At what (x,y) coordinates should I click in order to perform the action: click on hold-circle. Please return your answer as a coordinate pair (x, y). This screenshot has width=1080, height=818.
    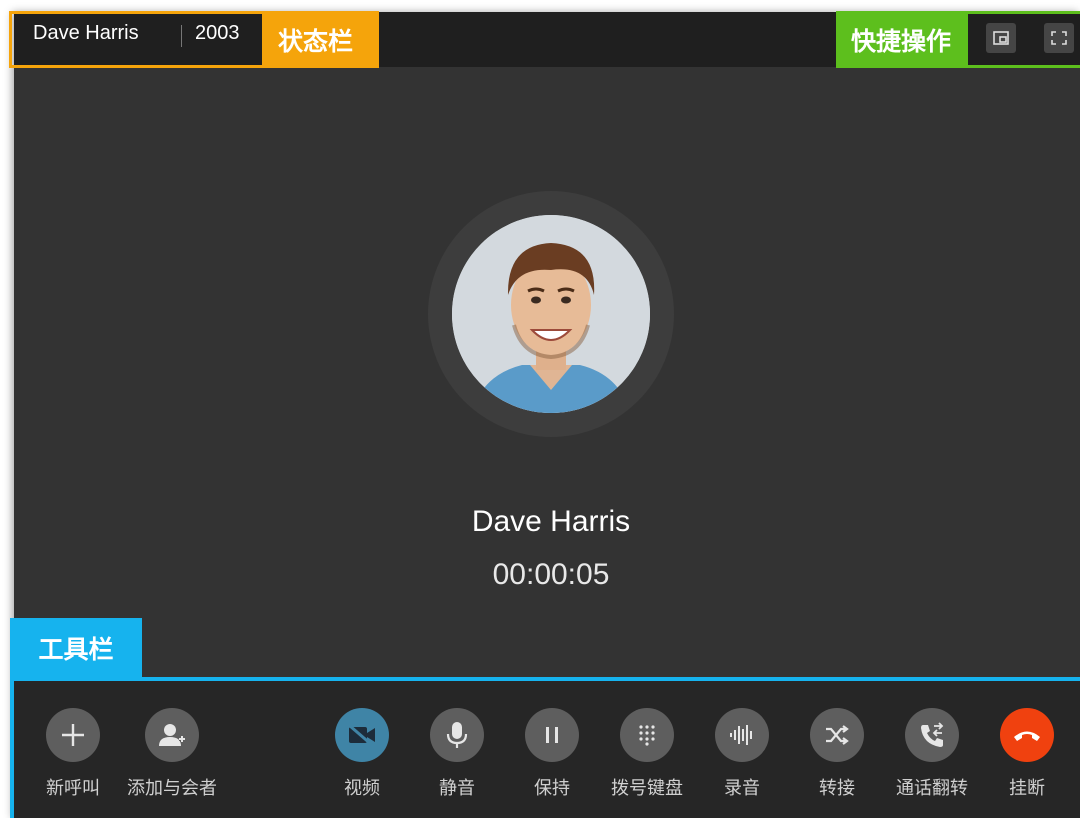
    Looking at the image, I should click on (552, 735).